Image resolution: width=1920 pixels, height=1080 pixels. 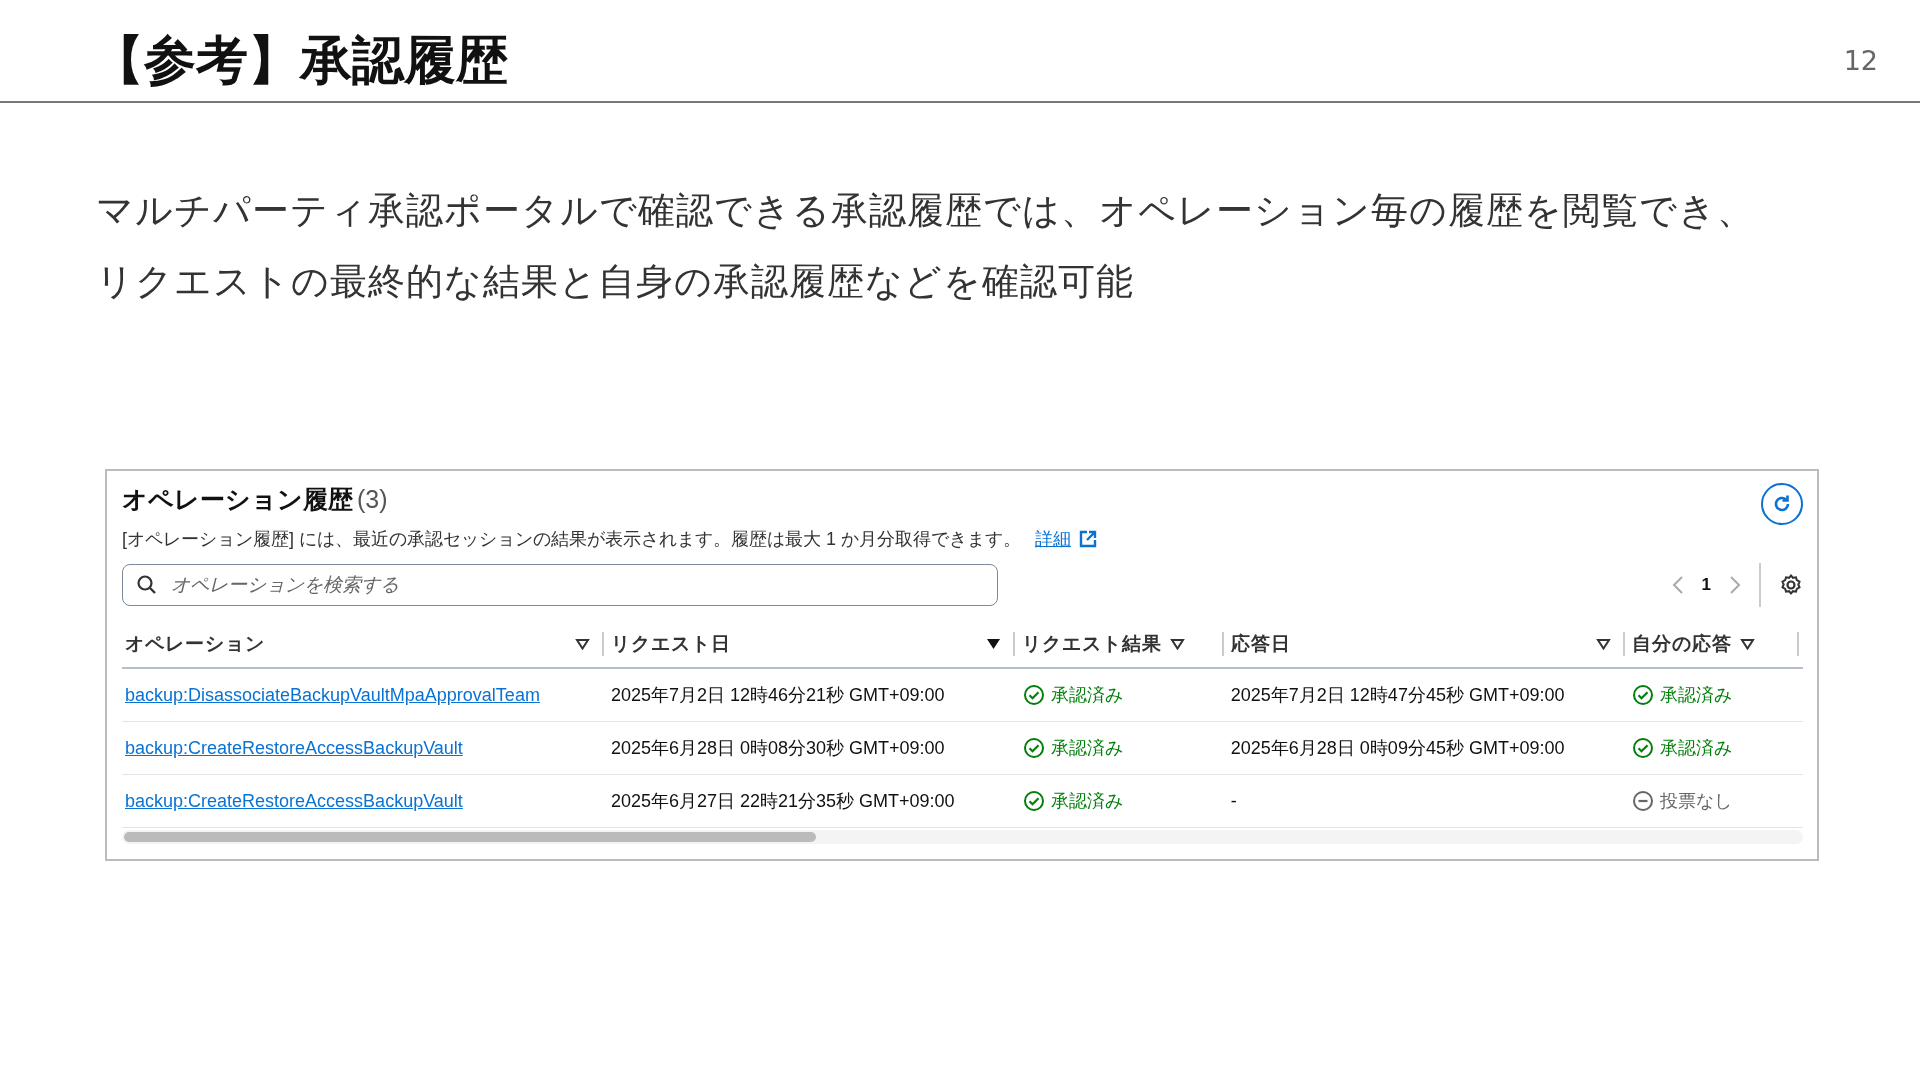 What do you see at coordinates (1053, 539) in the screenshot?
I see `details-link: 詳細` at bounding box center [1053, 539].